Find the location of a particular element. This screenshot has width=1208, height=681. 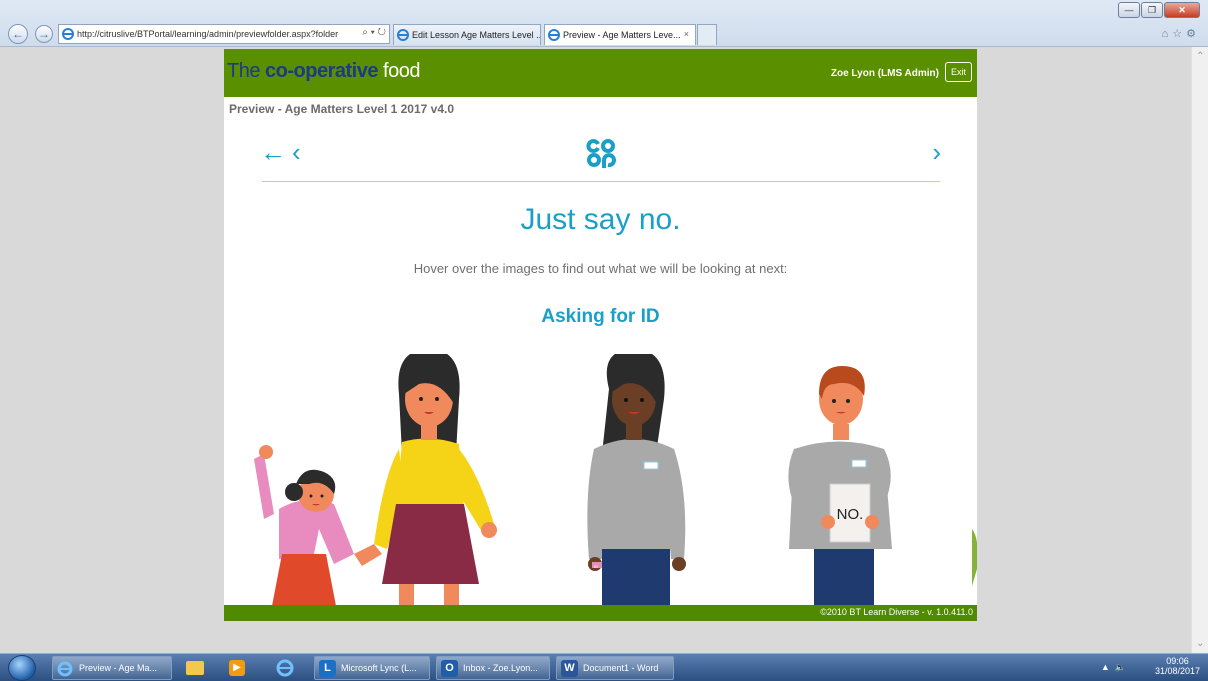

explorer-pin is located at coordinates (195, 668).